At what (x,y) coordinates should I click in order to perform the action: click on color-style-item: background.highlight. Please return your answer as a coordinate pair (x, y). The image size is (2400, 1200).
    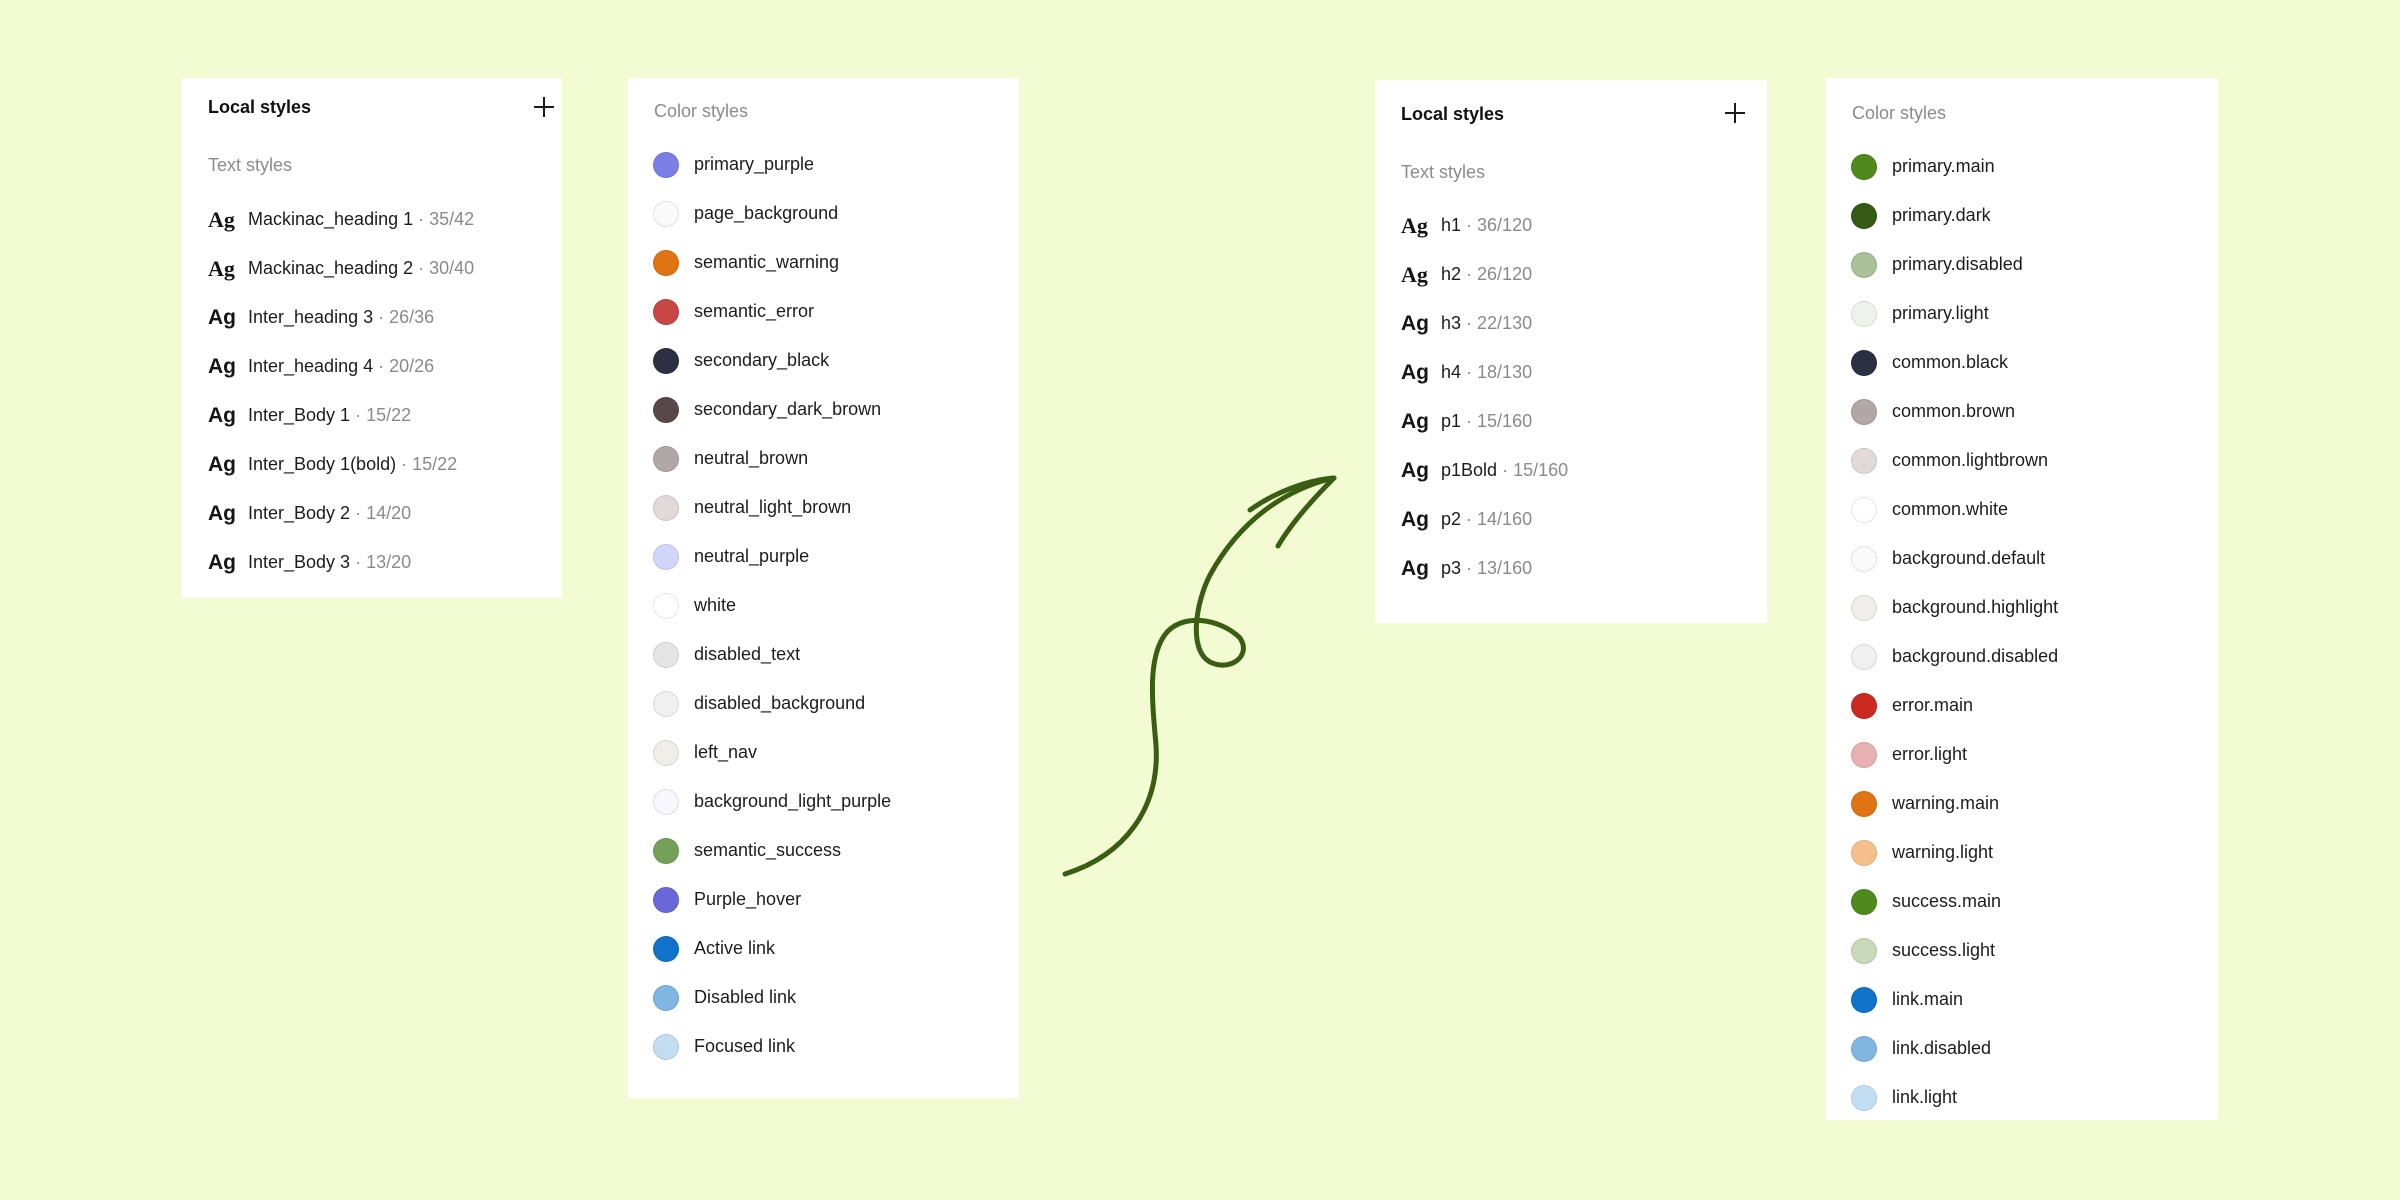
    Looking at the image, I should click on (2022, 607).